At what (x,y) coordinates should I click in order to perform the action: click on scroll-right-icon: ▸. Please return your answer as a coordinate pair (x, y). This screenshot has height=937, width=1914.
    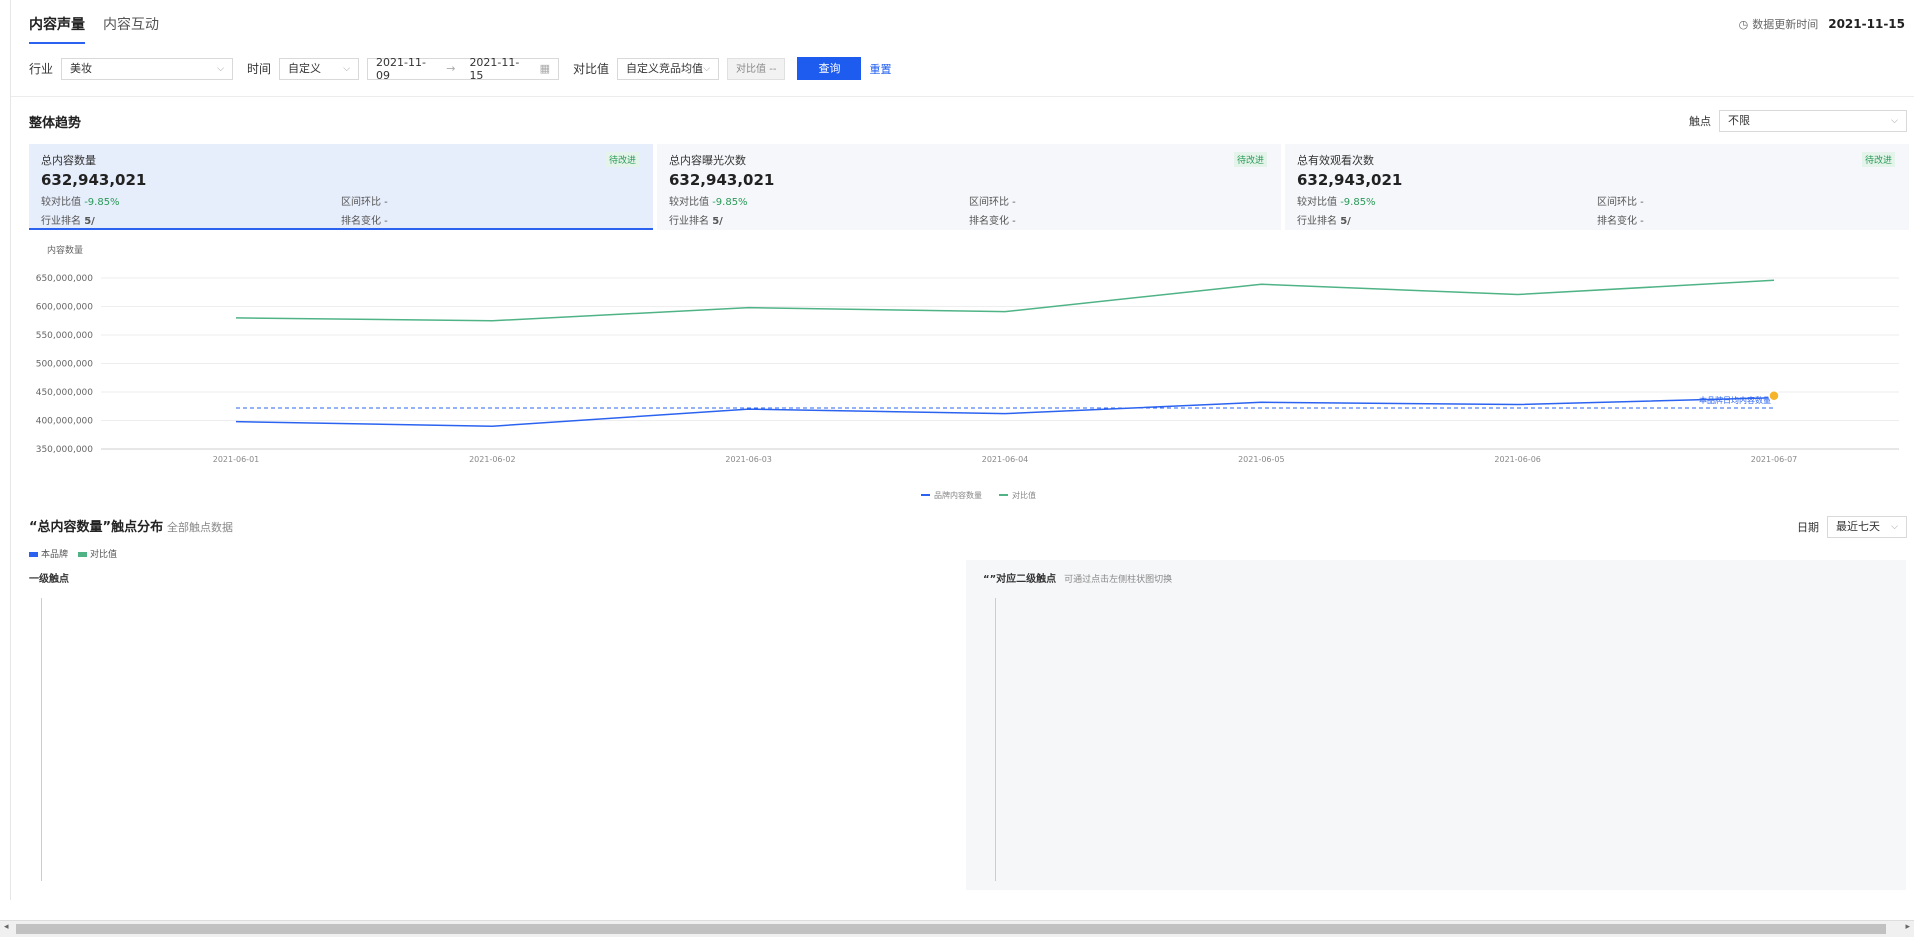
    Looking at the image, I should click on (1907, 927).